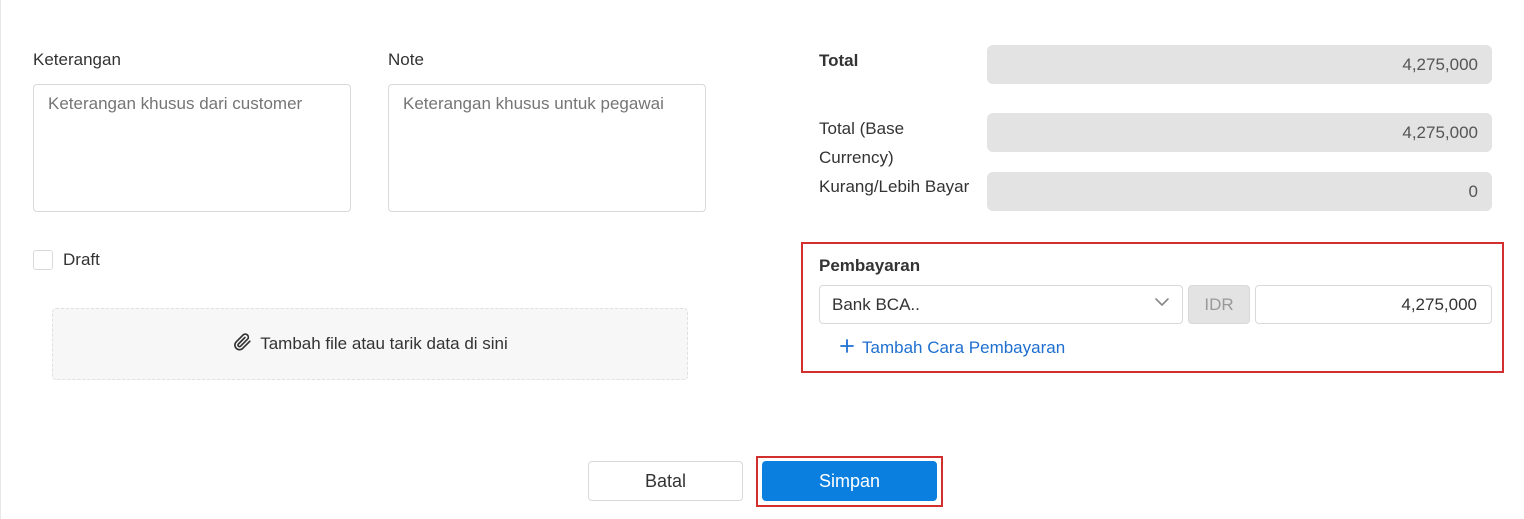  Describe the element at coordinates (43, 260) in the screenshot. I see `draft-checkbox` at that location.